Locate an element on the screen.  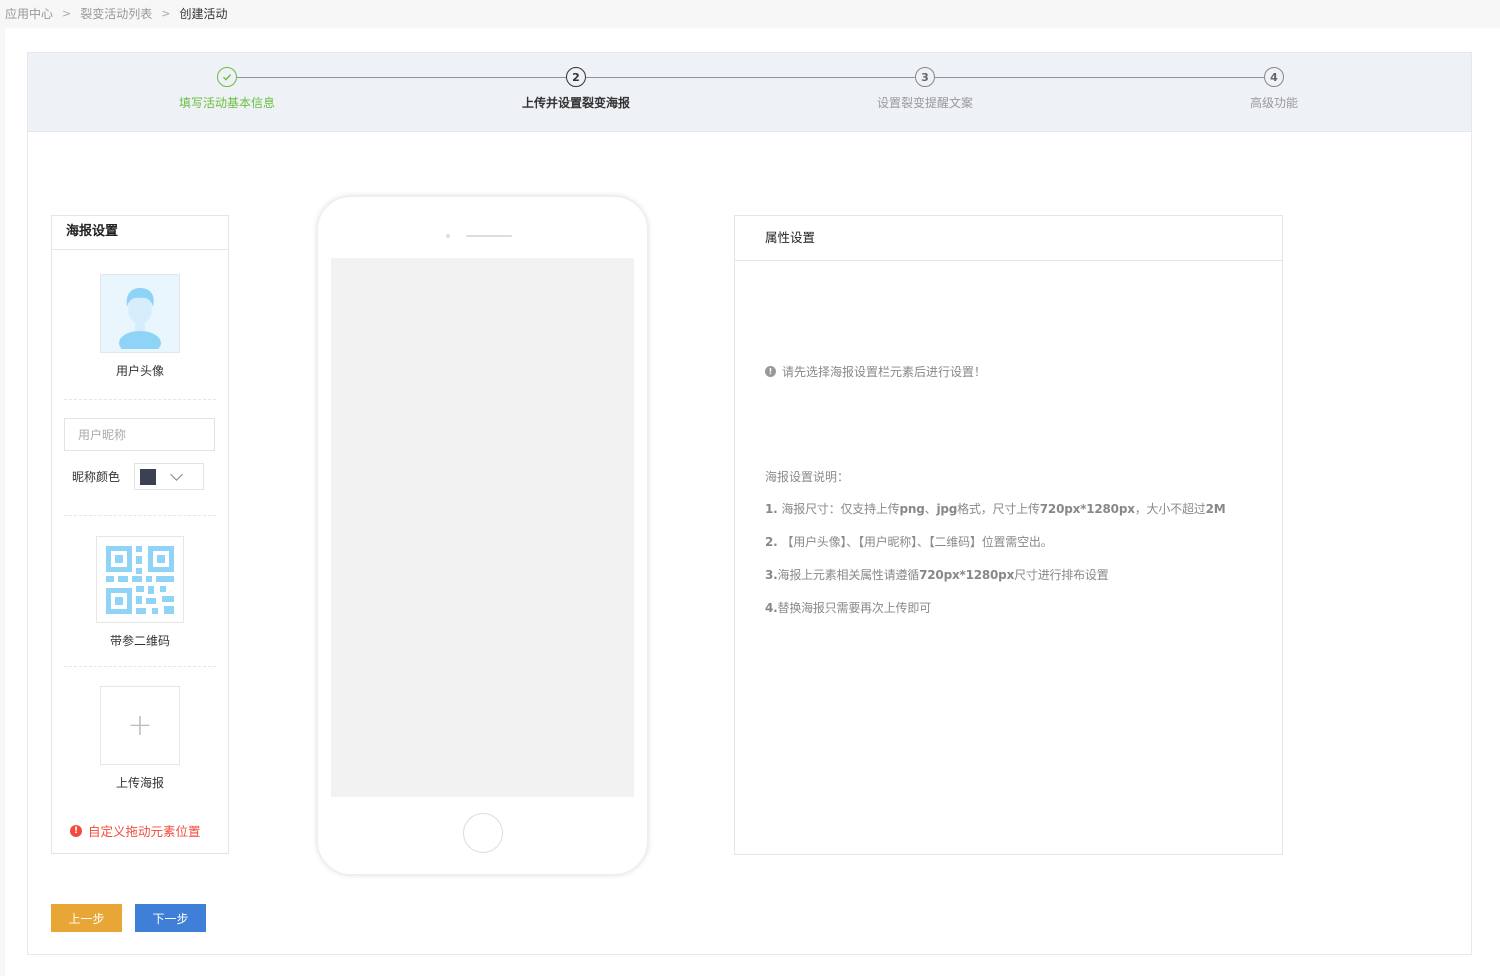
check-icon is located at coordinates (227, 77).